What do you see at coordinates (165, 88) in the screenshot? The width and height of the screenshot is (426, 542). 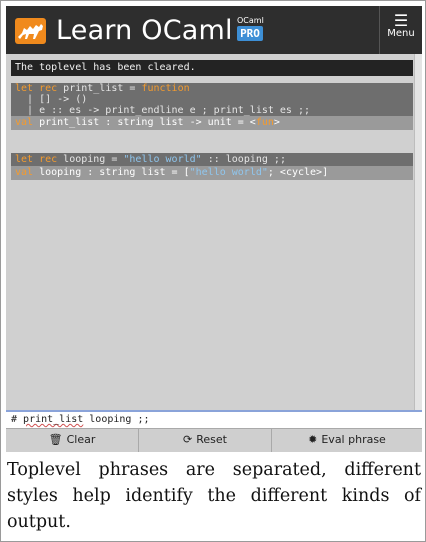 I see `keyword: function` at bounding box center [165, 88].